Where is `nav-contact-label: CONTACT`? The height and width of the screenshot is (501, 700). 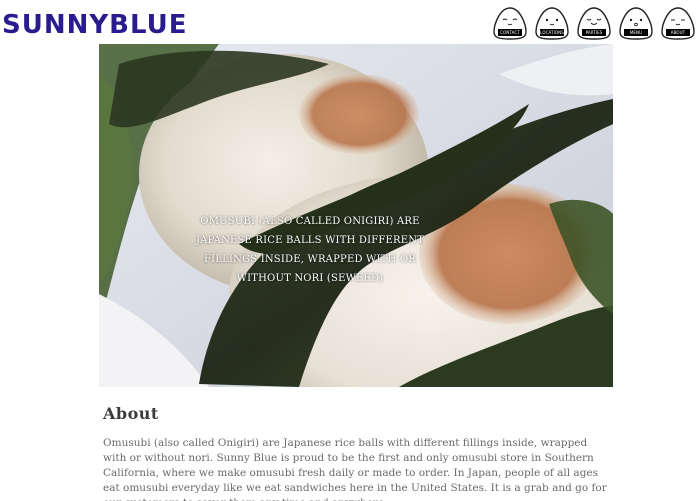
nav-contact-label: CONTACT is located at coordinates (510, 32).